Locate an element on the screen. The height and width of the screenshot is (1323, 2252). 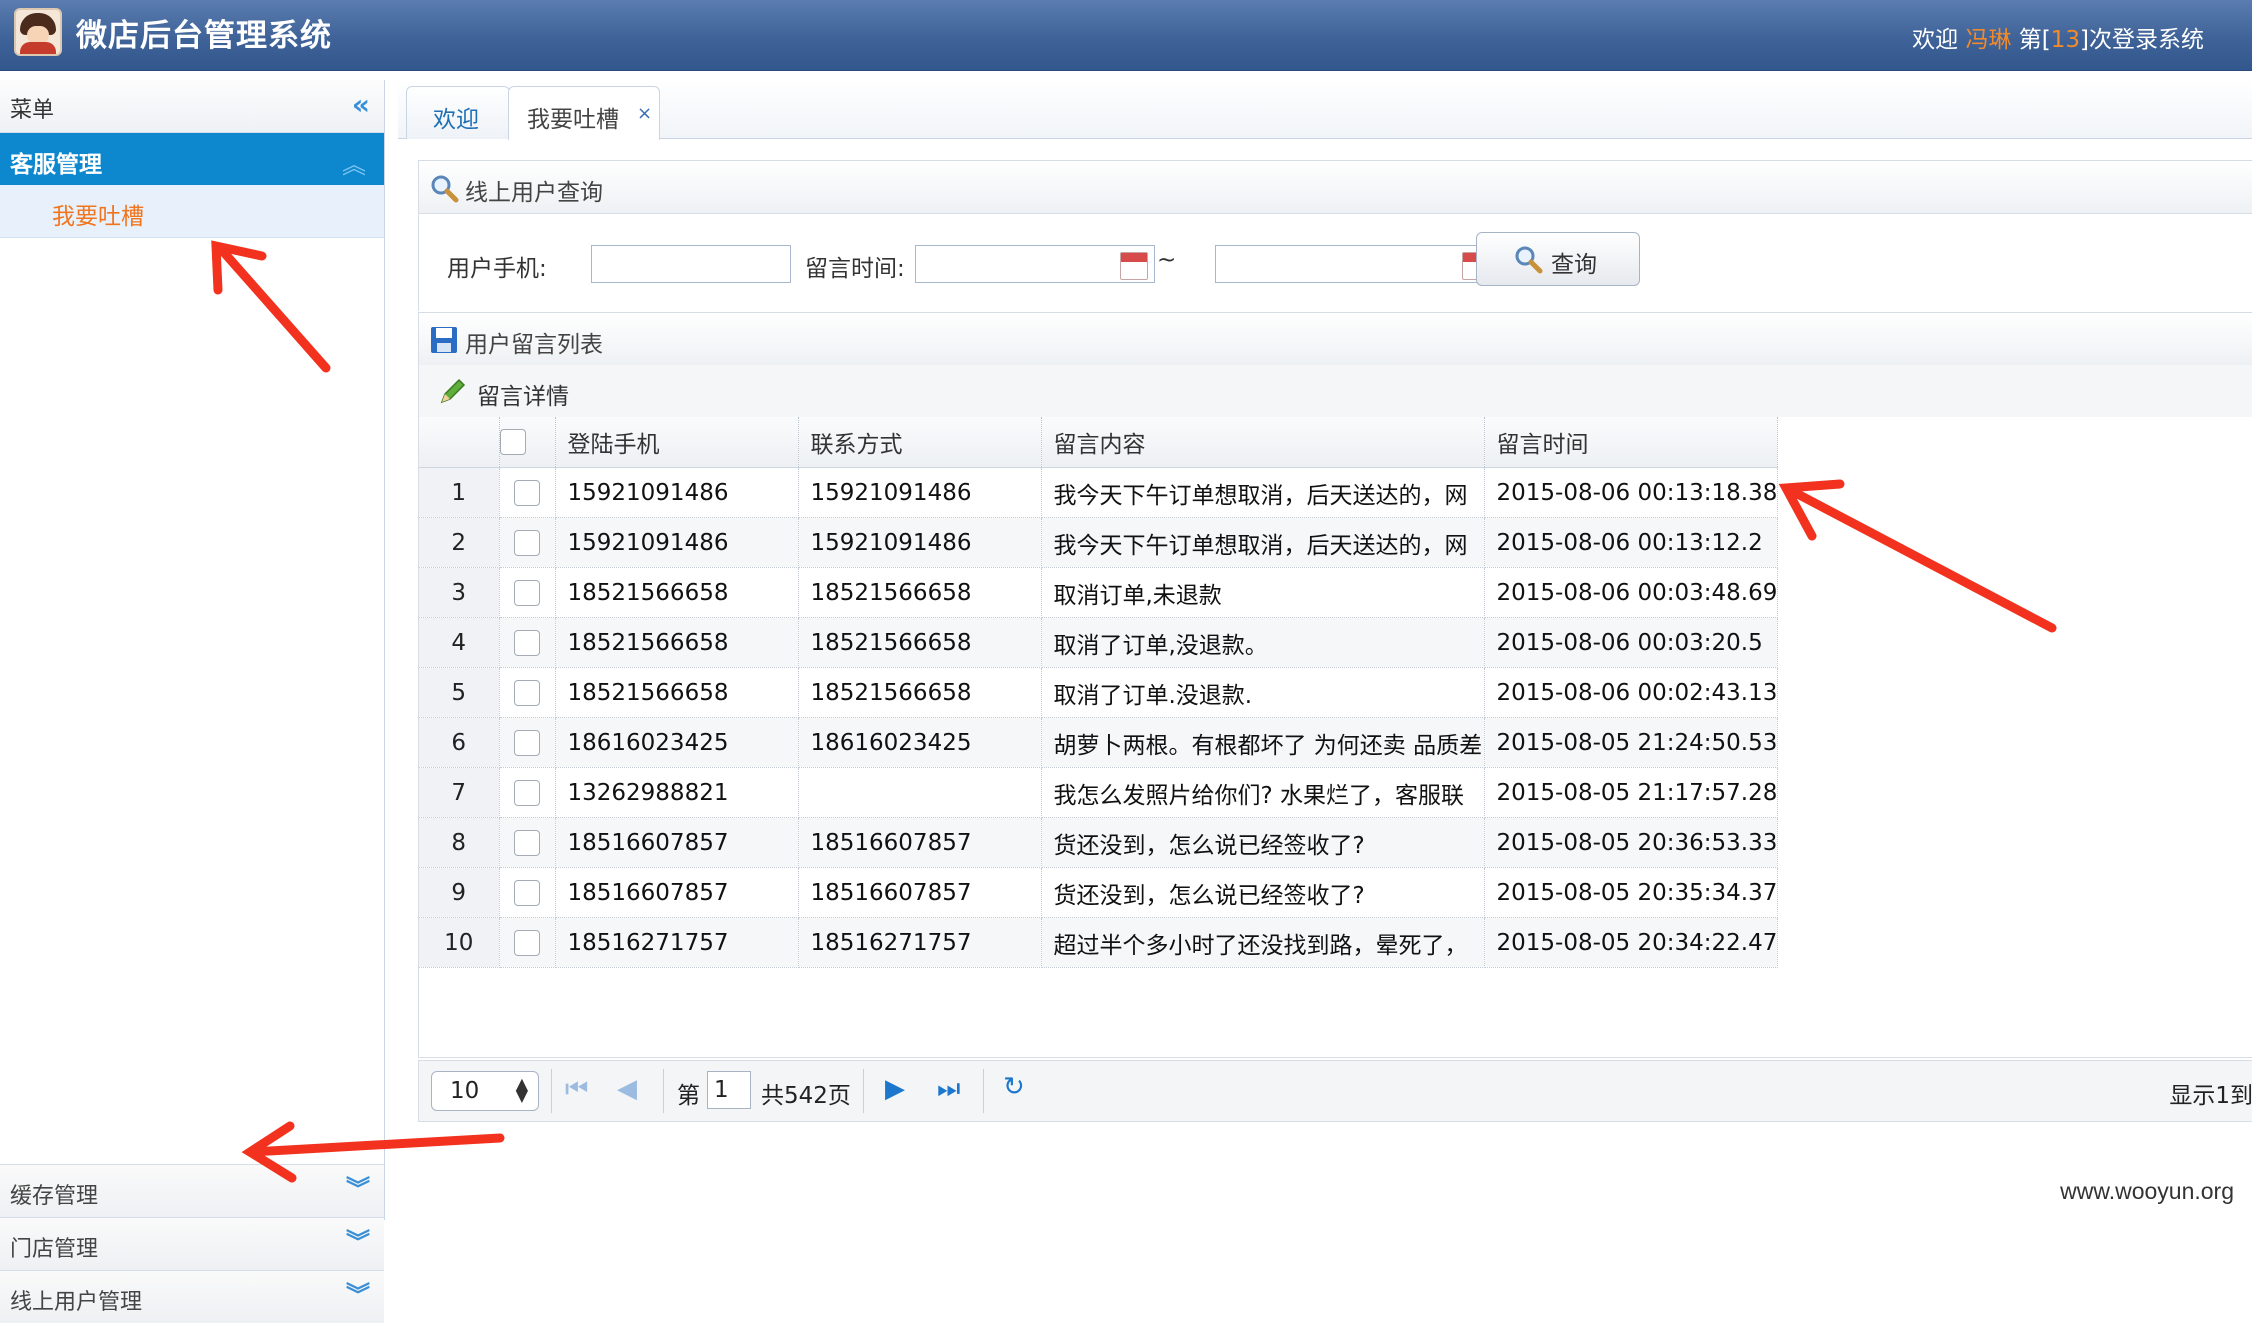
sidebar-group-cache: 缓存管理 ︾ is located at coordinates (192, 1190).